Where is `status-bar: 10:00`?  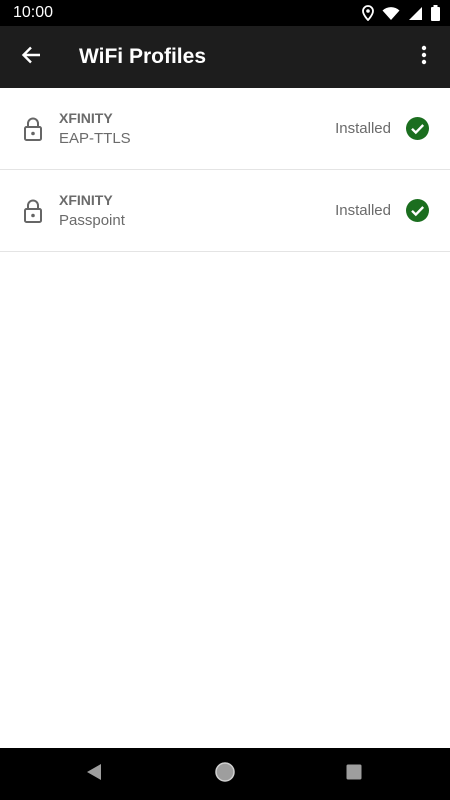 status-bar: 10:00 is located at coordinates (225, 13).